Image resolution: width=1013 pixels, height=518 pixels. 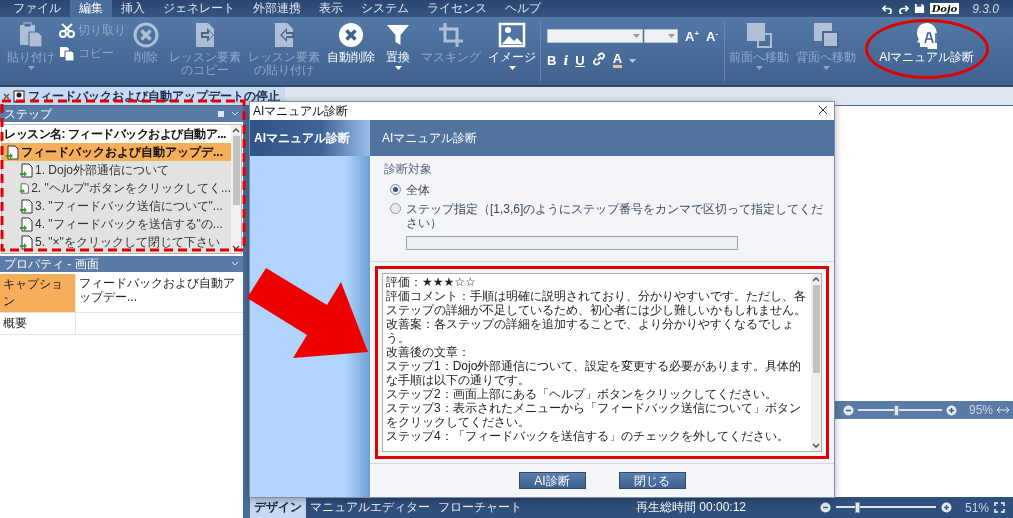 What do you see at coordinates (594, 415) in the screenshot?
I see `result-line: ステップ3：表示されたメニューから「フィードバック送信について」ボタンをクリックしてください。` at bounding box center [594, 415].